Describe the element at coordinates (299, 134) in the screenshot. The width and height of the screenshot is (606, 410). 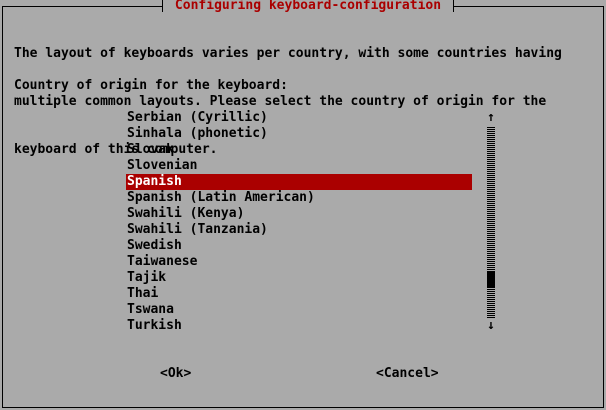
I see `list-item: Sinhala (phonetic)` at that location.